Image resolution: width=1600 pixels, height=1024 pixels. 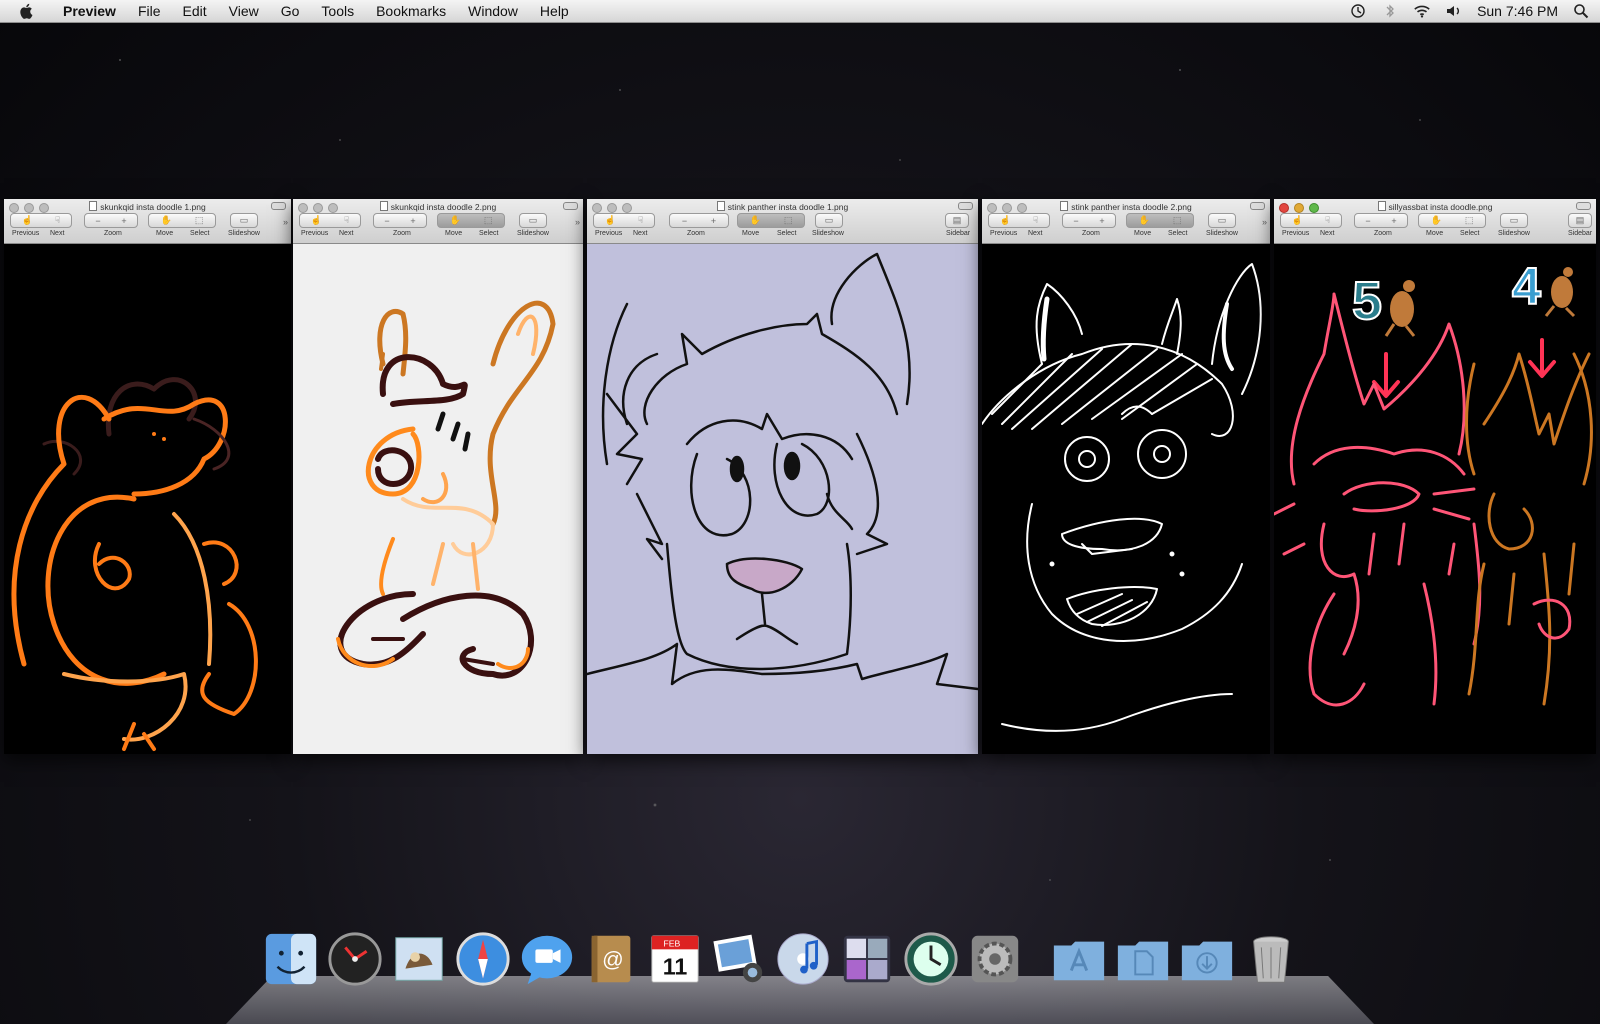 What do you see at coordinates (1358, 11) in the screenshot?
I see `time-machine-icon` at bounding box center [1358, 11].